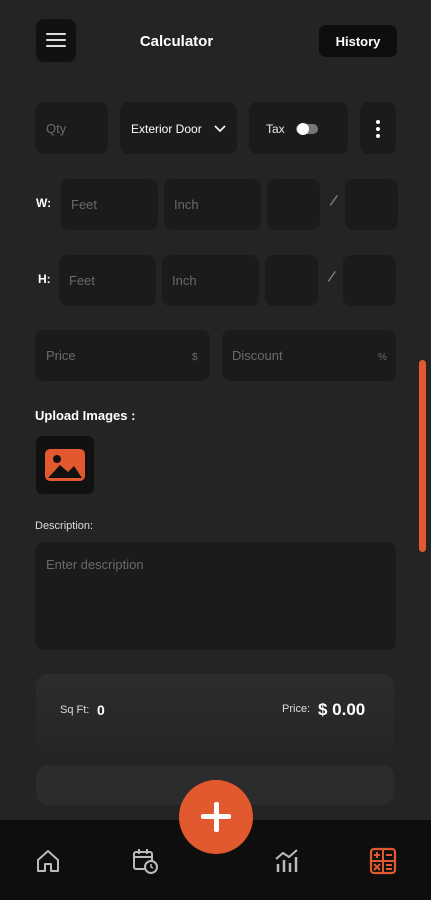  Describe the element at coordinates (56, 128) in the screenshot. I see `qty-placeholder: Qty` at that location.